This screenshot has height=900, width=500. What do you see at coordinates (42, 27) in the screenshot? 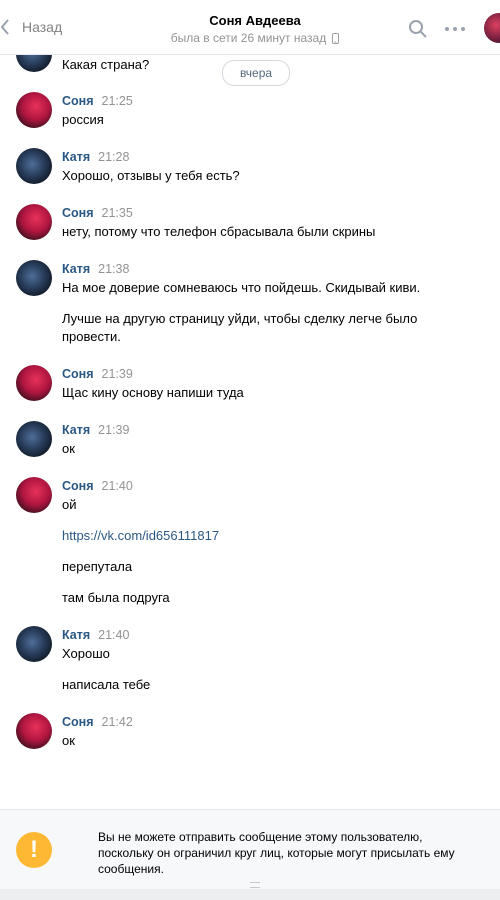
I see `back-label: Назад` at bounding box center [42, 27].